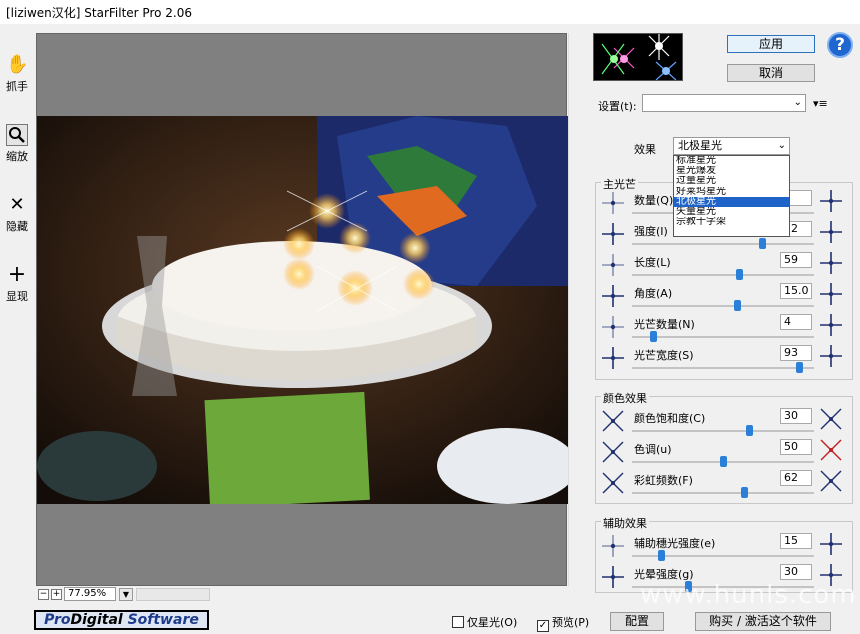  I want to click on horizontal-scrollbar, so click(173, 594).